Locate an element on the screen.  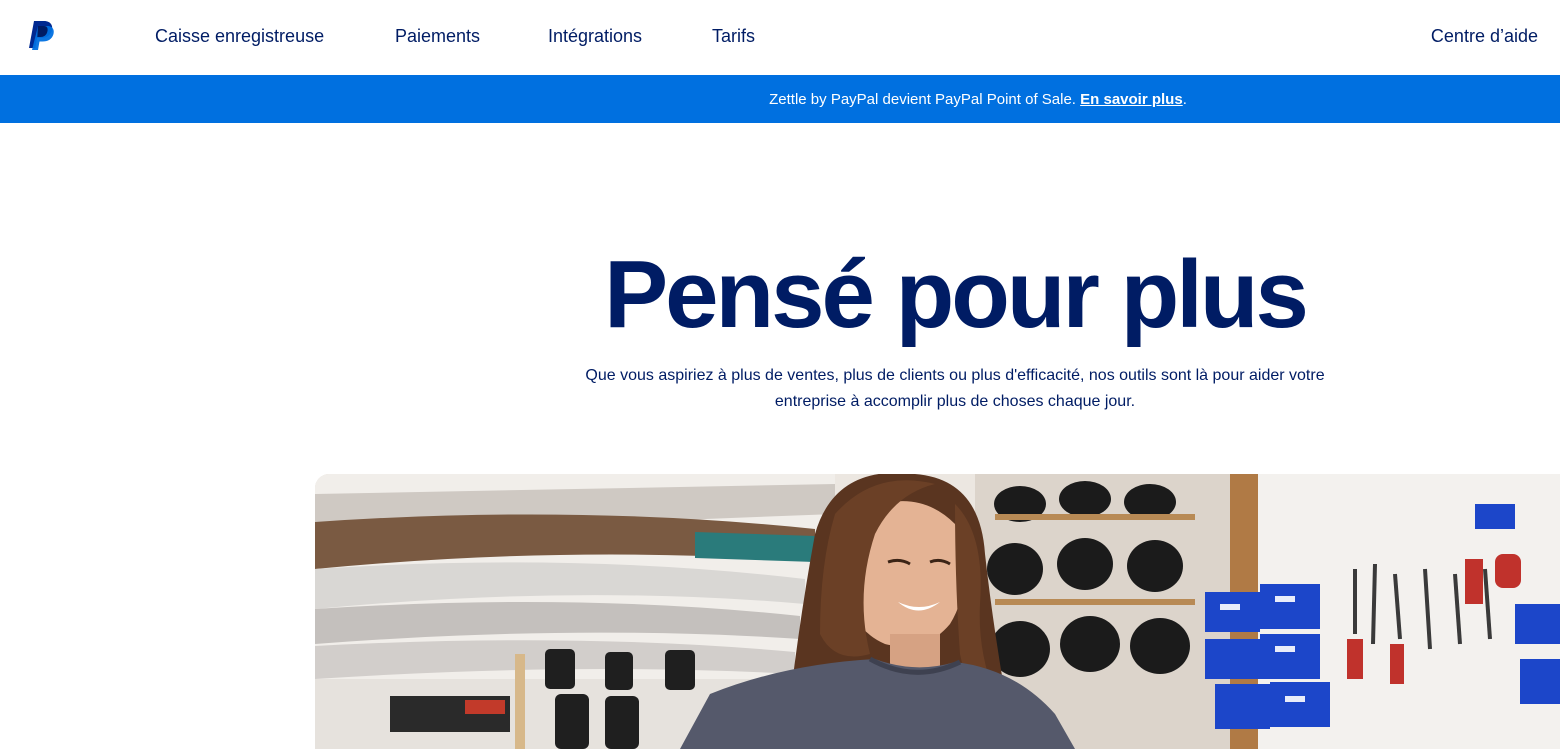
help-center-link: Centre d’aide is located at coordinates (1484, 36).